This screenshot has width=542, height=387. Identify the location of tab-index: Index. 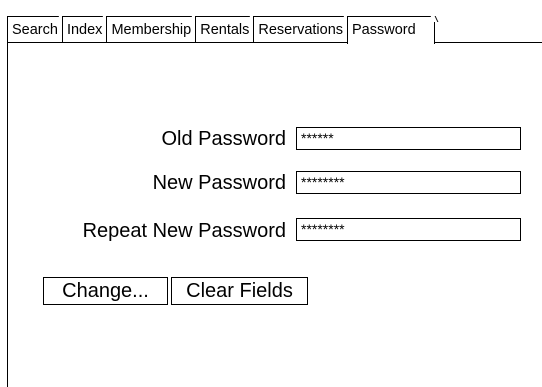
(84, 29).